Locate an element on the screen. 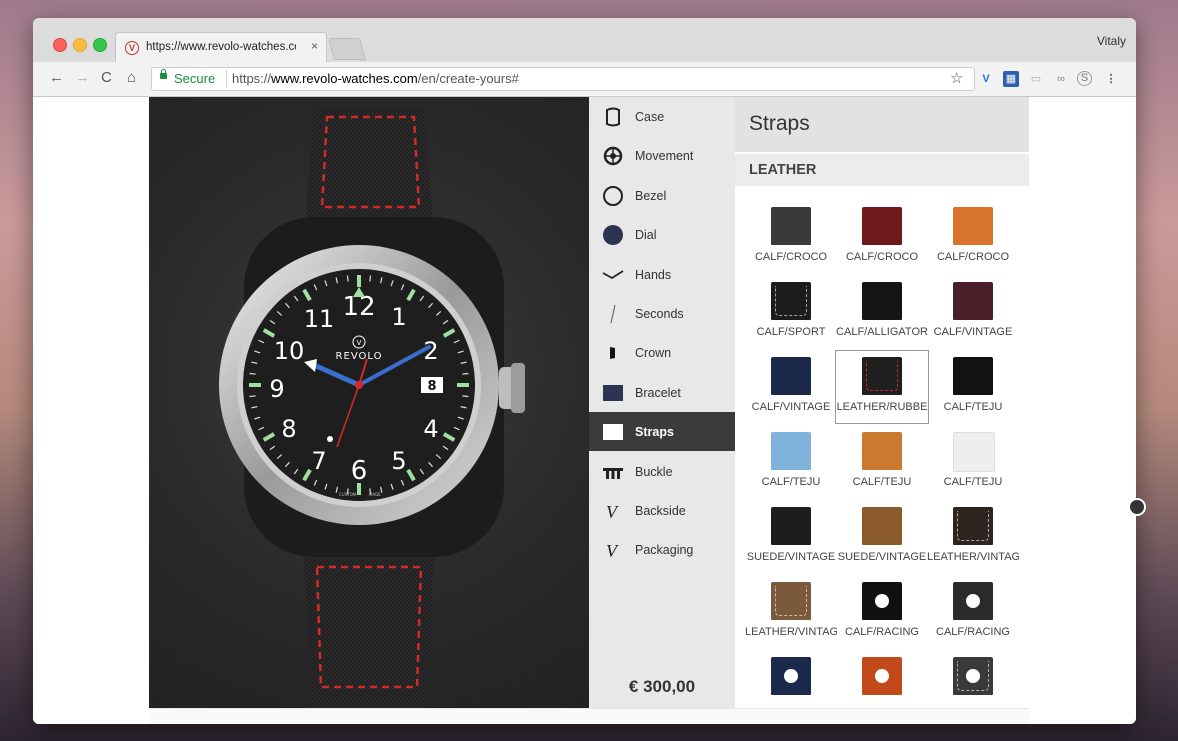  menu-item-packaging: V Packaging is located at coordinates (662, 549).